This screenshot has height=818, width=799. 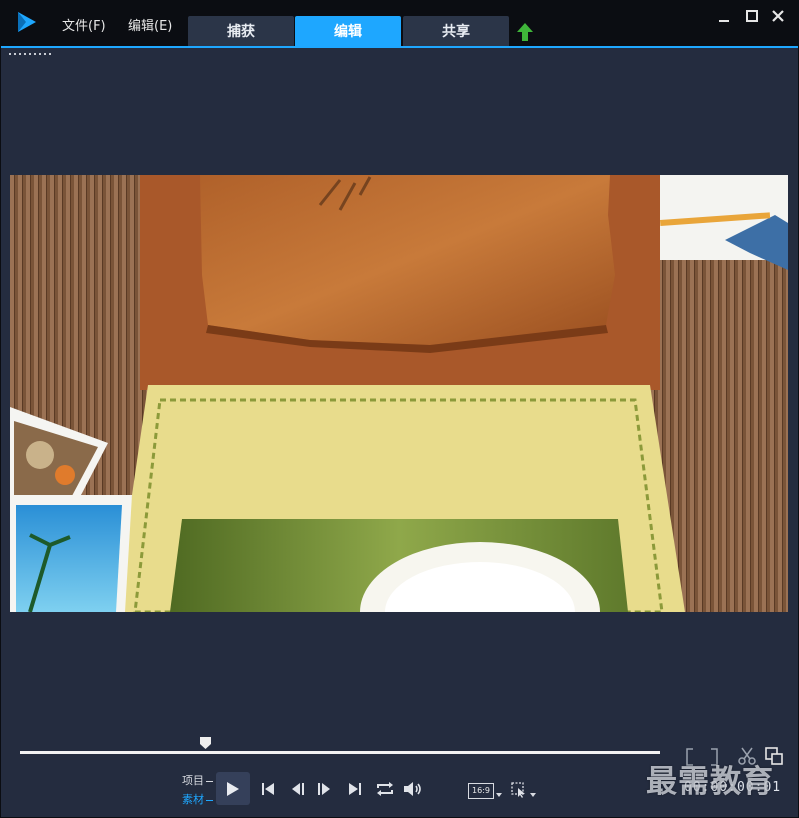 I want to click on minimize-icon, so click(x=724, y=16).